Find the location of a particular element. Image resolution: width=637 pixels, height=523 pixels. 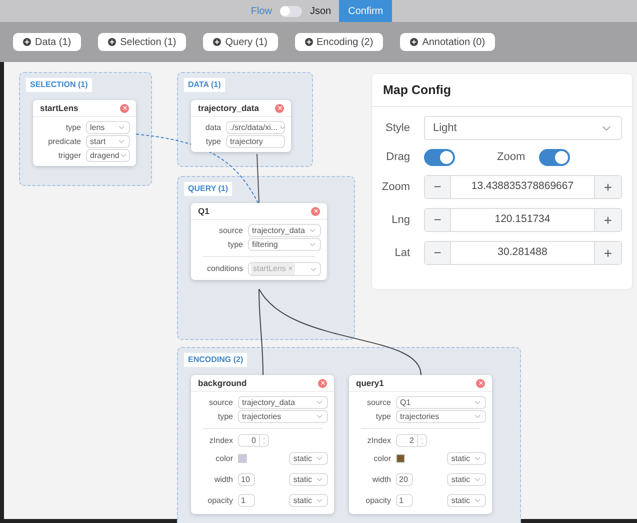

add-button: Selection (1) is located at coordinates (142, 42).